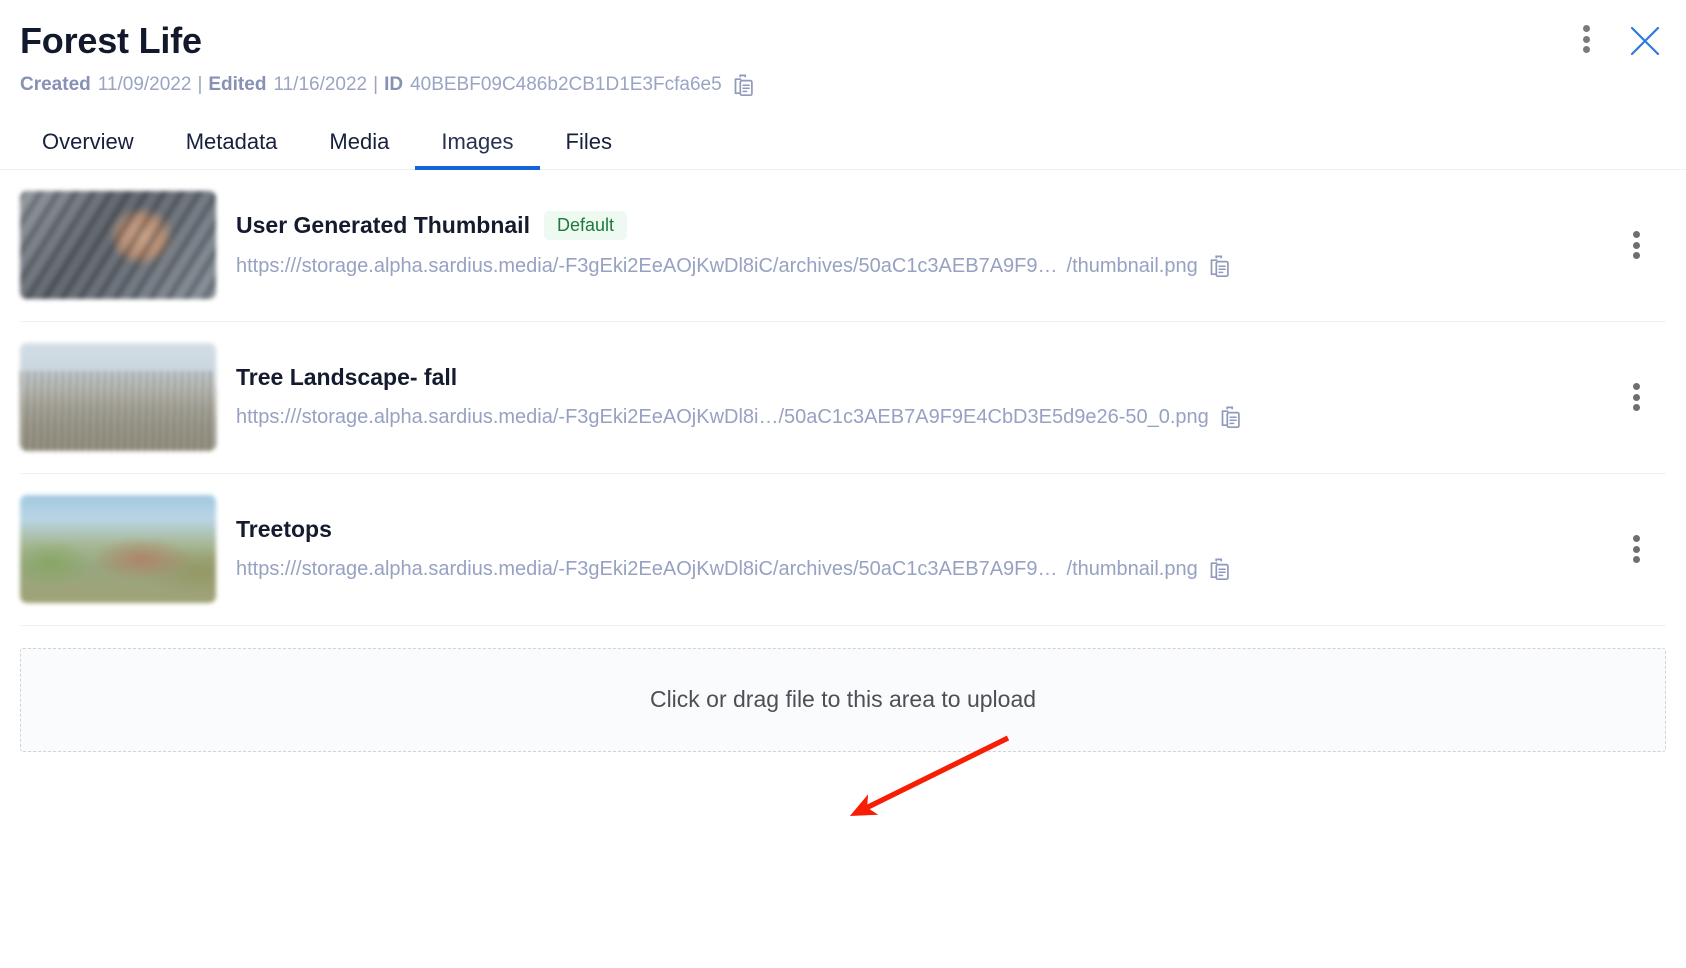 The width and height of the screenshot is (1686, 968). What do you see at coordinates (843, 144) in the screenshot?
I see `tab-bar: Overview Metadata Media Images Files` at bounding box center [843, 144].